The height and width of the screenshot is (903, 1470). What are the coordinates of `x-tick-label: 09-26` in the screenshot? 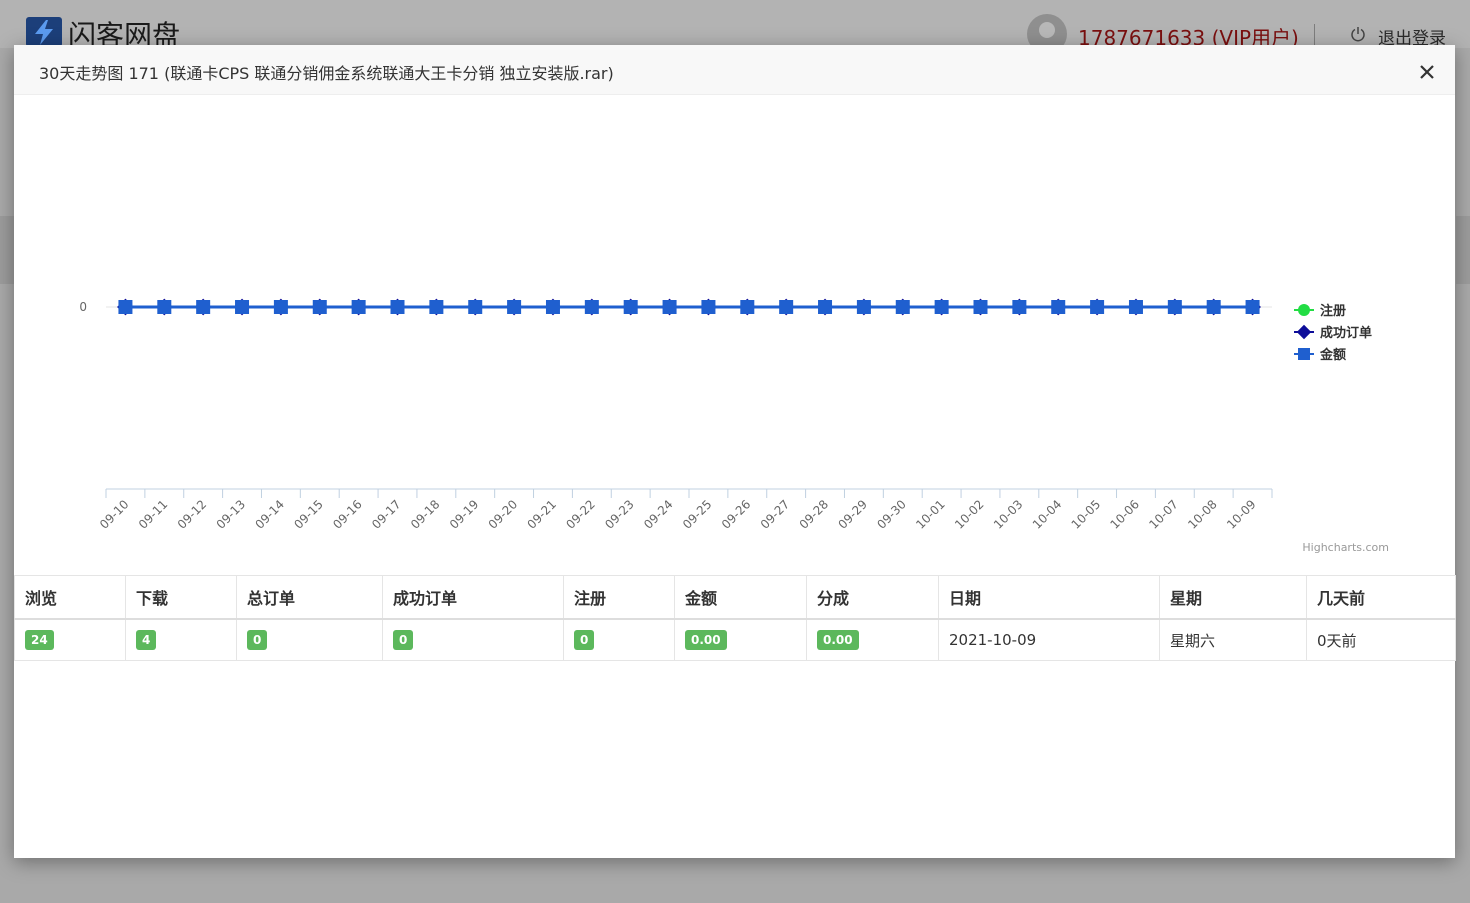 It's located at (736, 514).